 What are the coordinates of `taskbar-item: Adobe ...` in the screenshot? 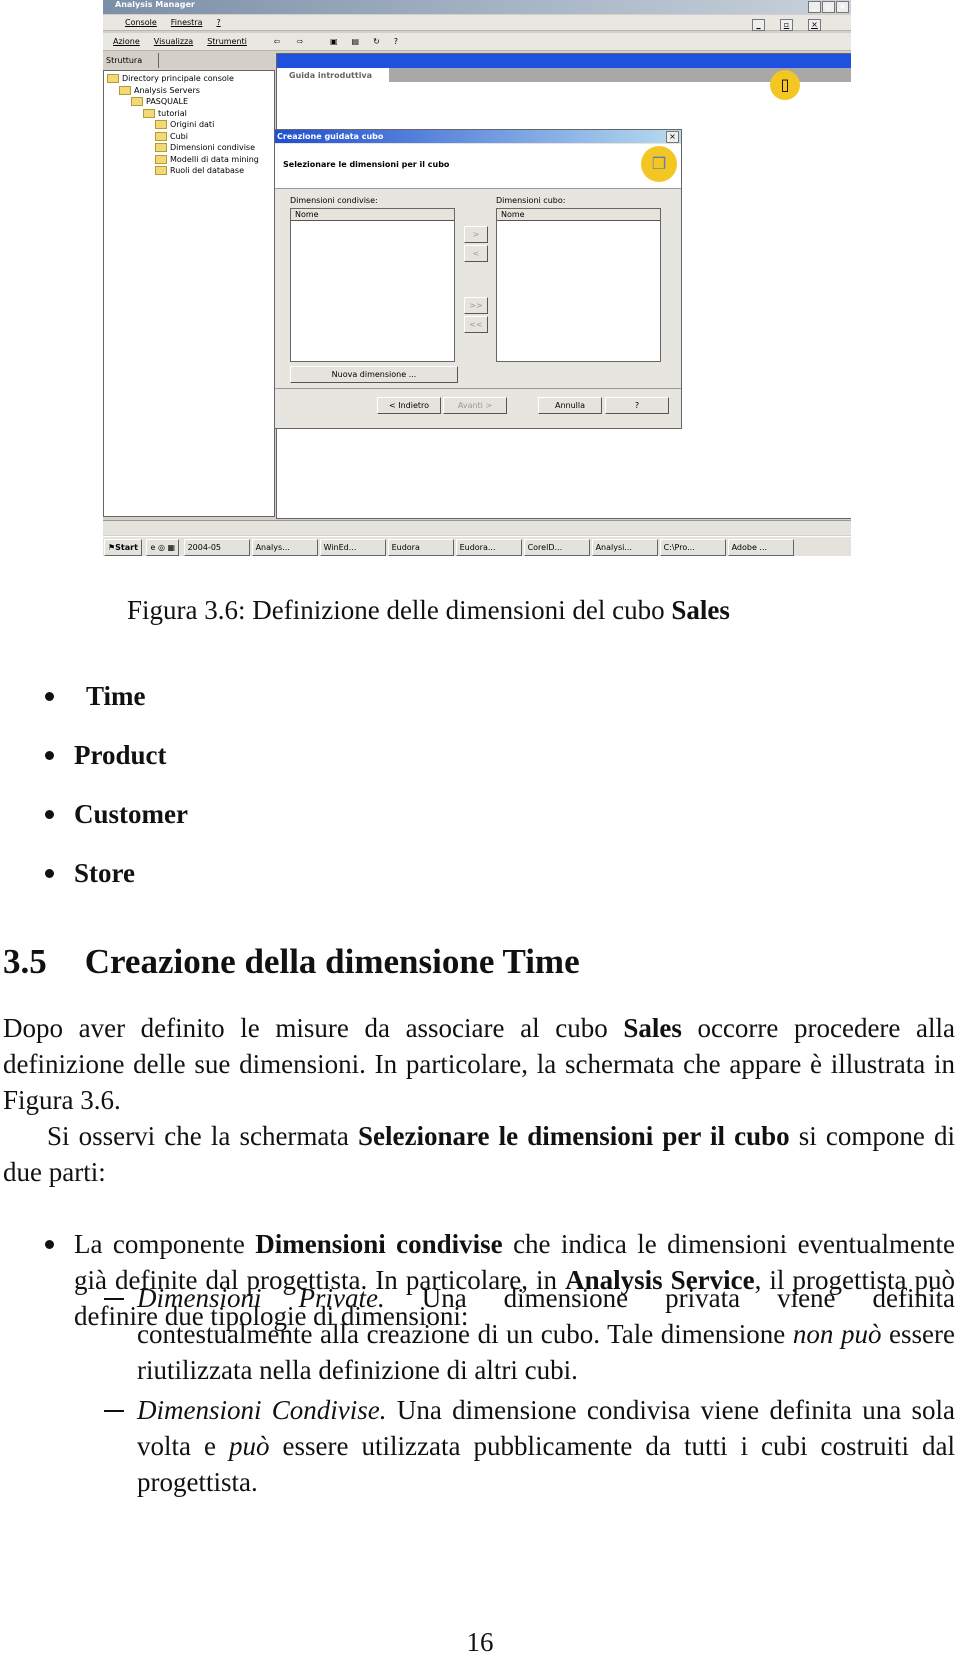 It's located at (760, 547).